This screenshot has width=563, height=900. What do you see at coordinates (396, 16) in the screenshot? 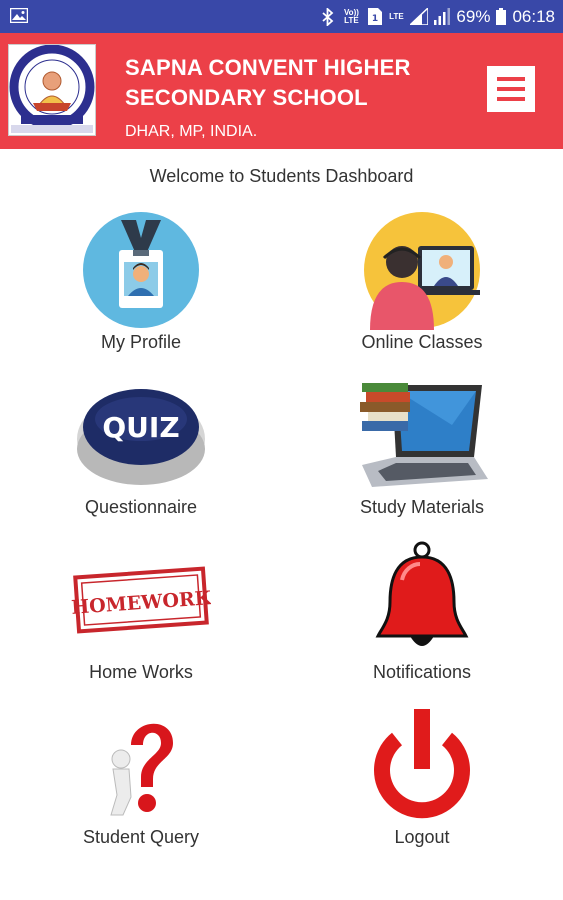
I see `lte-indicator: LTE` at bounding box center [396, 16].